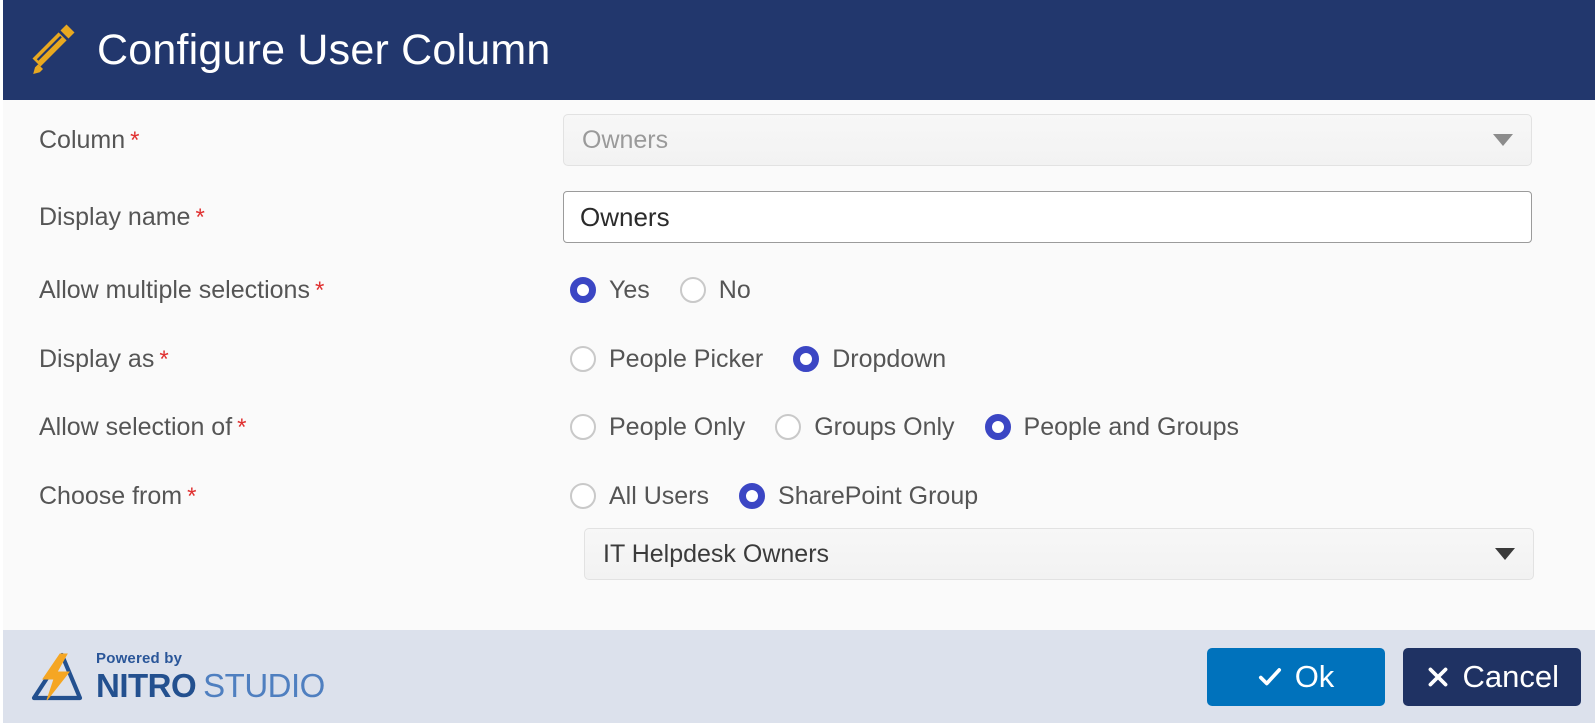 The image size is (1595, 723). What do you see at coordinates (1314, 676) in the screenshot?
I see `ok-button-label: Ok` at bounding box center [1314, 676].